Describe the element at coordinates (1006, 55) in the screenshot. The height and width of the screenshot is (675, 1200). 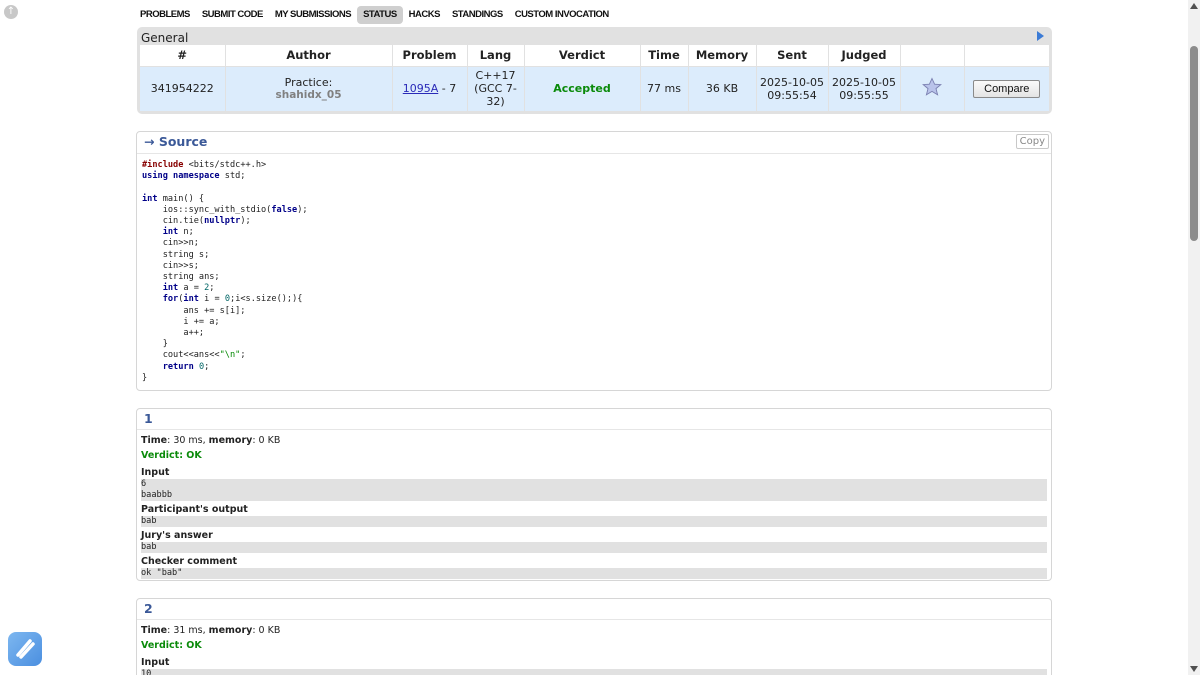
I see `col-compare` at that location.